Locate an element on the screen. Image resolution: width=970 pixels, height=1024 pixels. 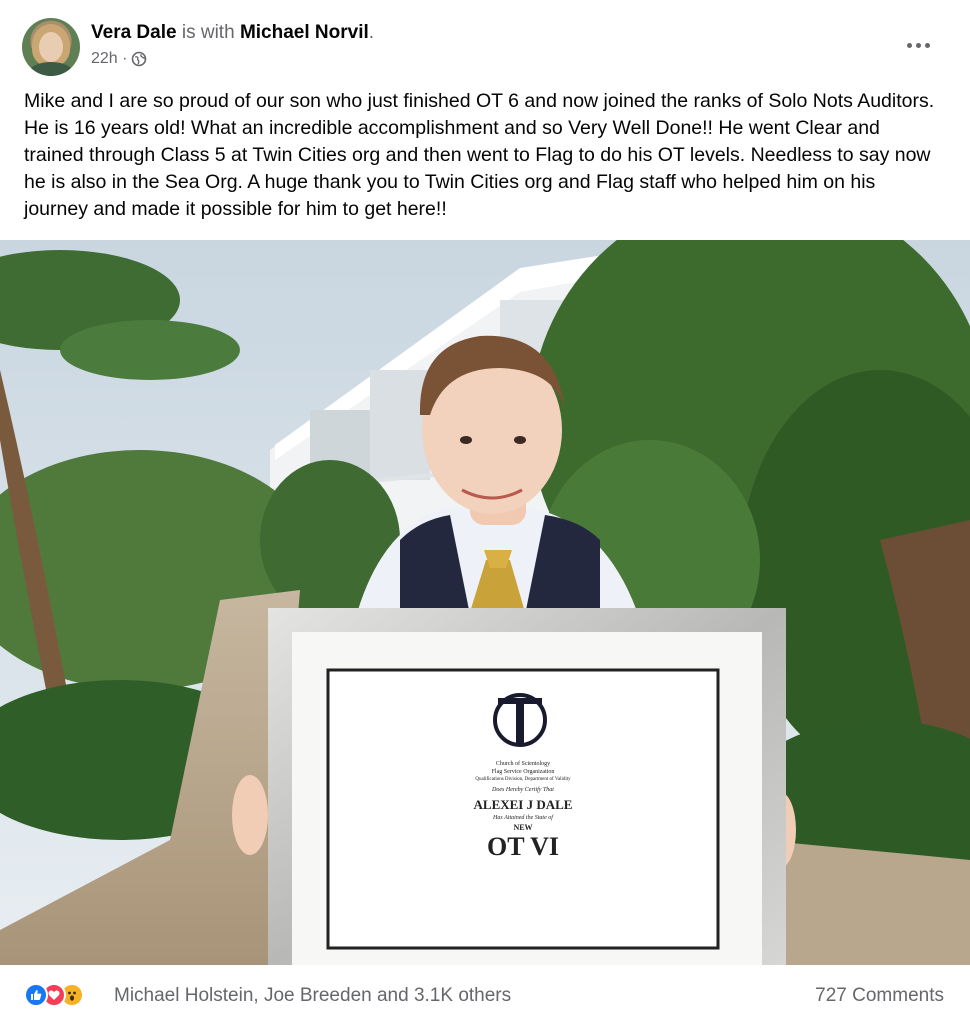
tagged-name: Michael Norvil is located at coordinates (304, 32).